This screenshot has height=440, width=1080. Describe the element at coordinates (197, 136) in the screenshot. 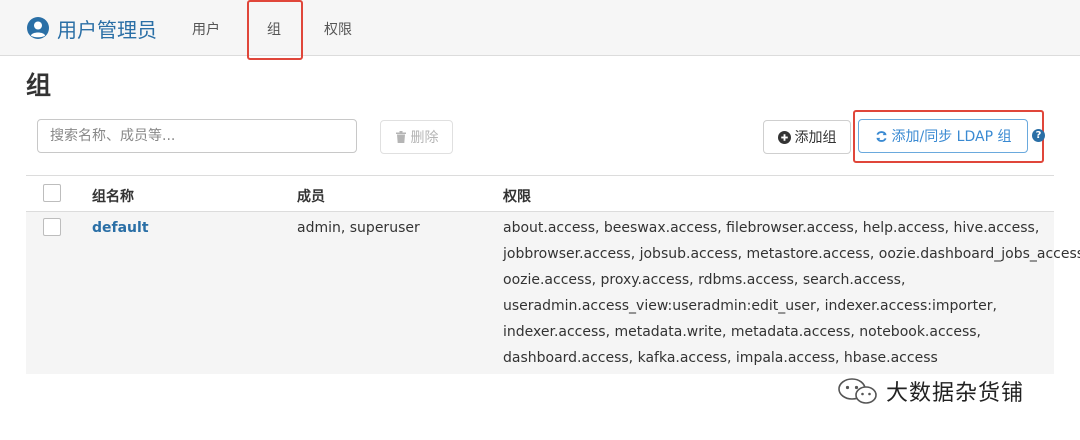

I see `search-input` at that location.